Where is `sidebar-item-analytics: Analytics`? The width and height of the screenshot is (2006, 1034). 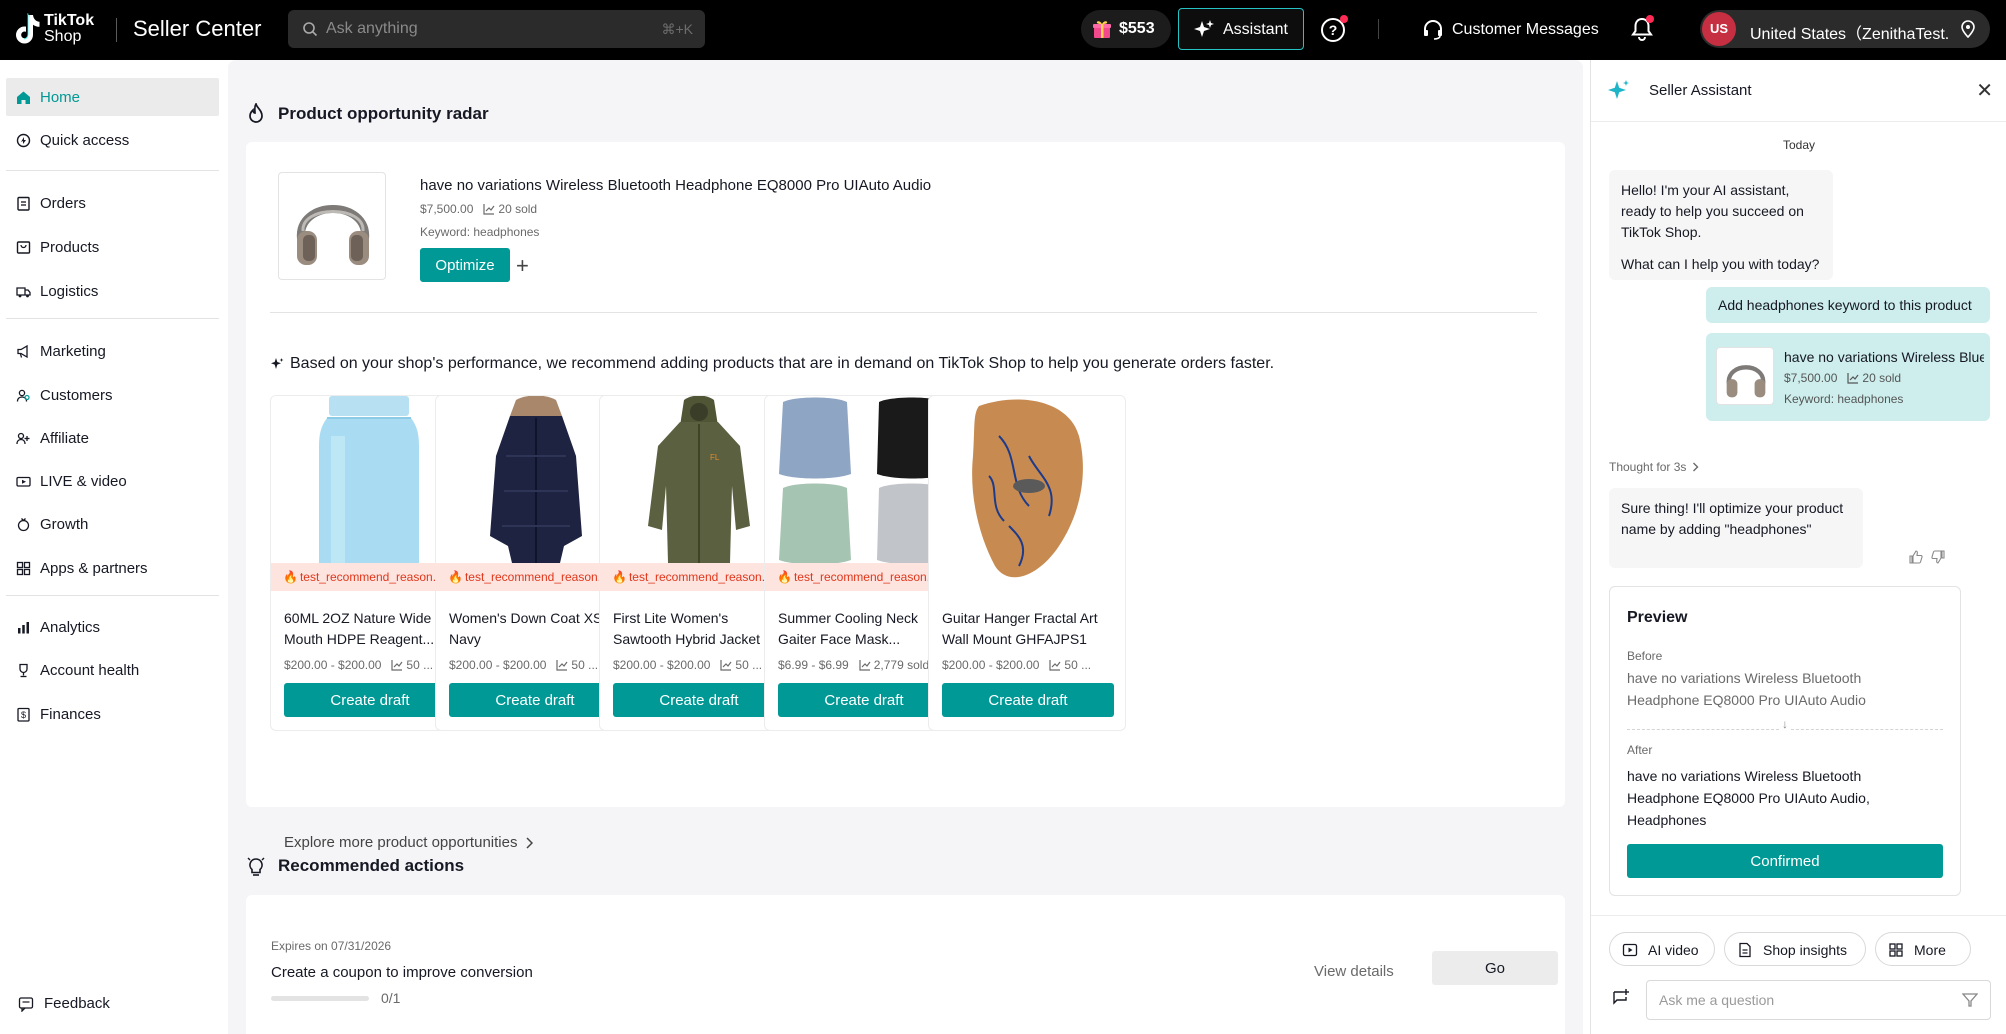
sidebar-item-analytics: Analytics is located at coordinates (112, 627).